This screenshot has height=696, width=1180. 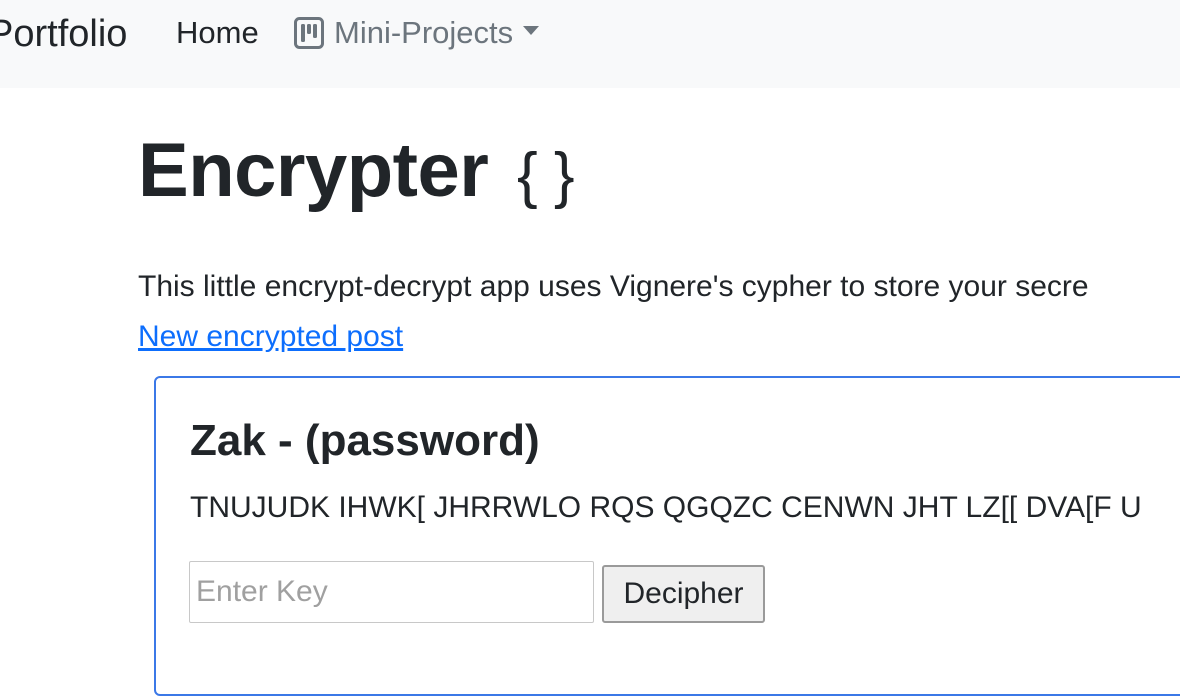 What do you see at coordinates (63, 34) in the screenshot?
I see `navbar-brand: Portfolio` at bounding box center [63, 34].